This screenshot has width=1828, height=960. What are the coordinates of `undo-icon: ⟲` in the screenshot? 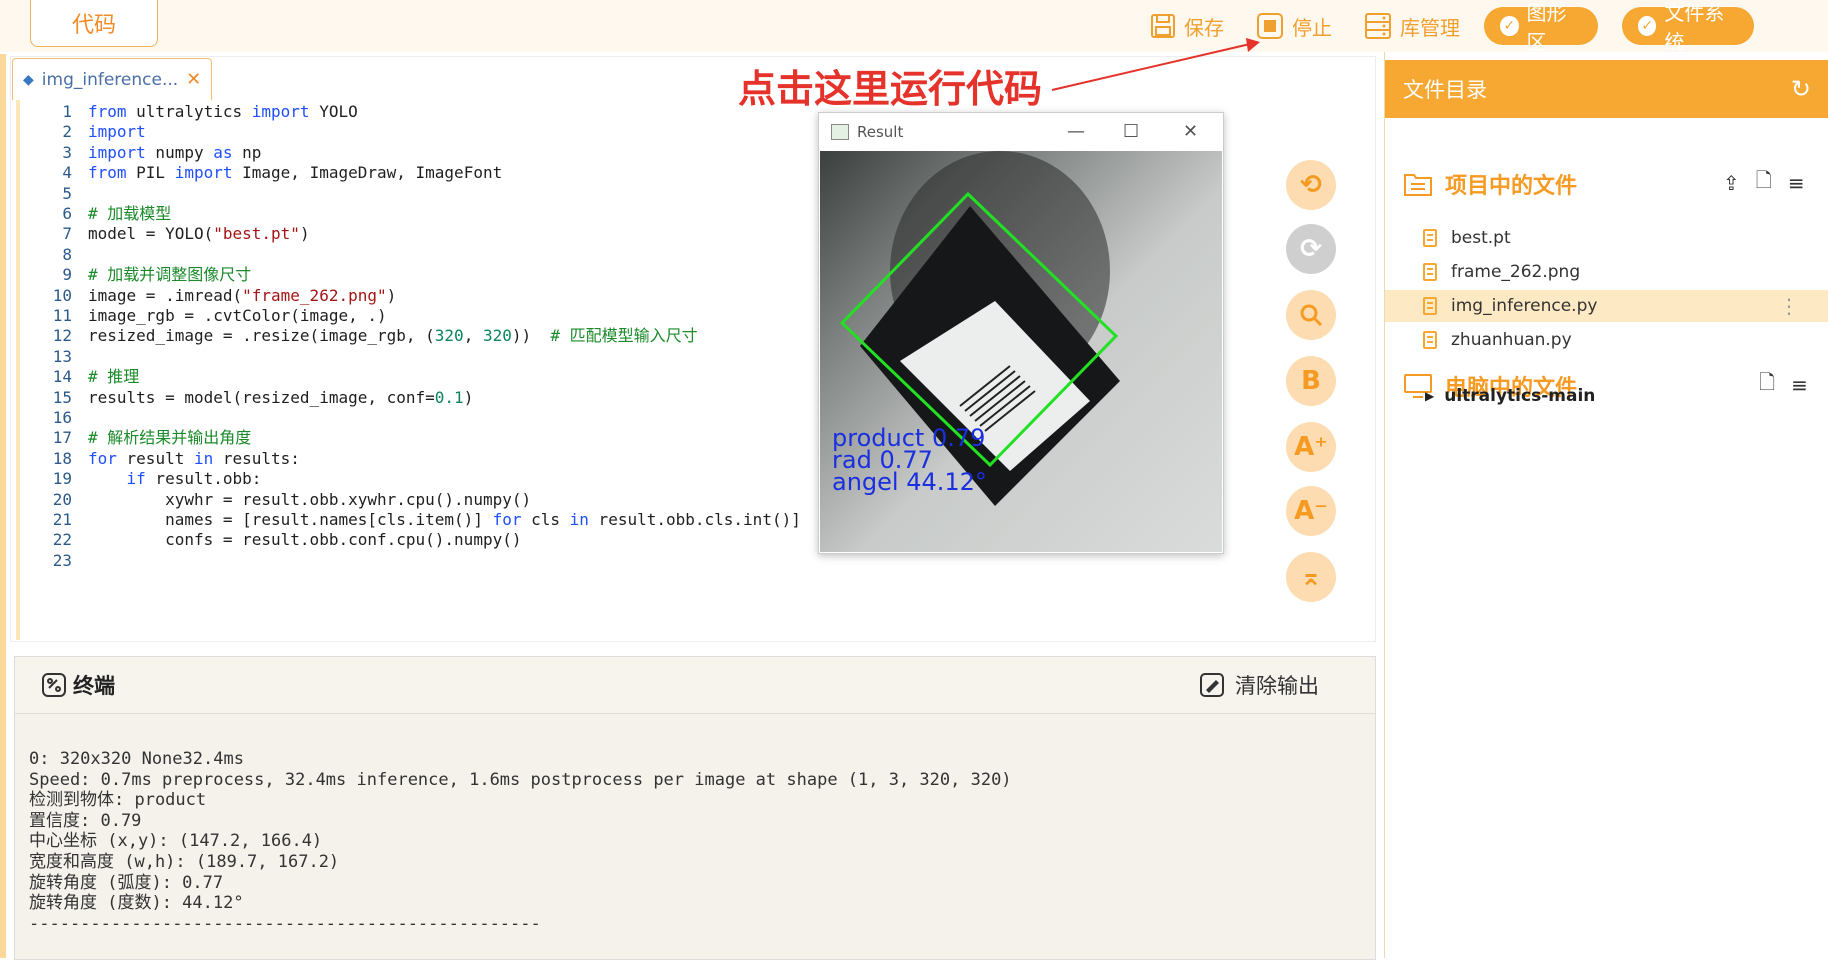 It's located at (1311, 185).